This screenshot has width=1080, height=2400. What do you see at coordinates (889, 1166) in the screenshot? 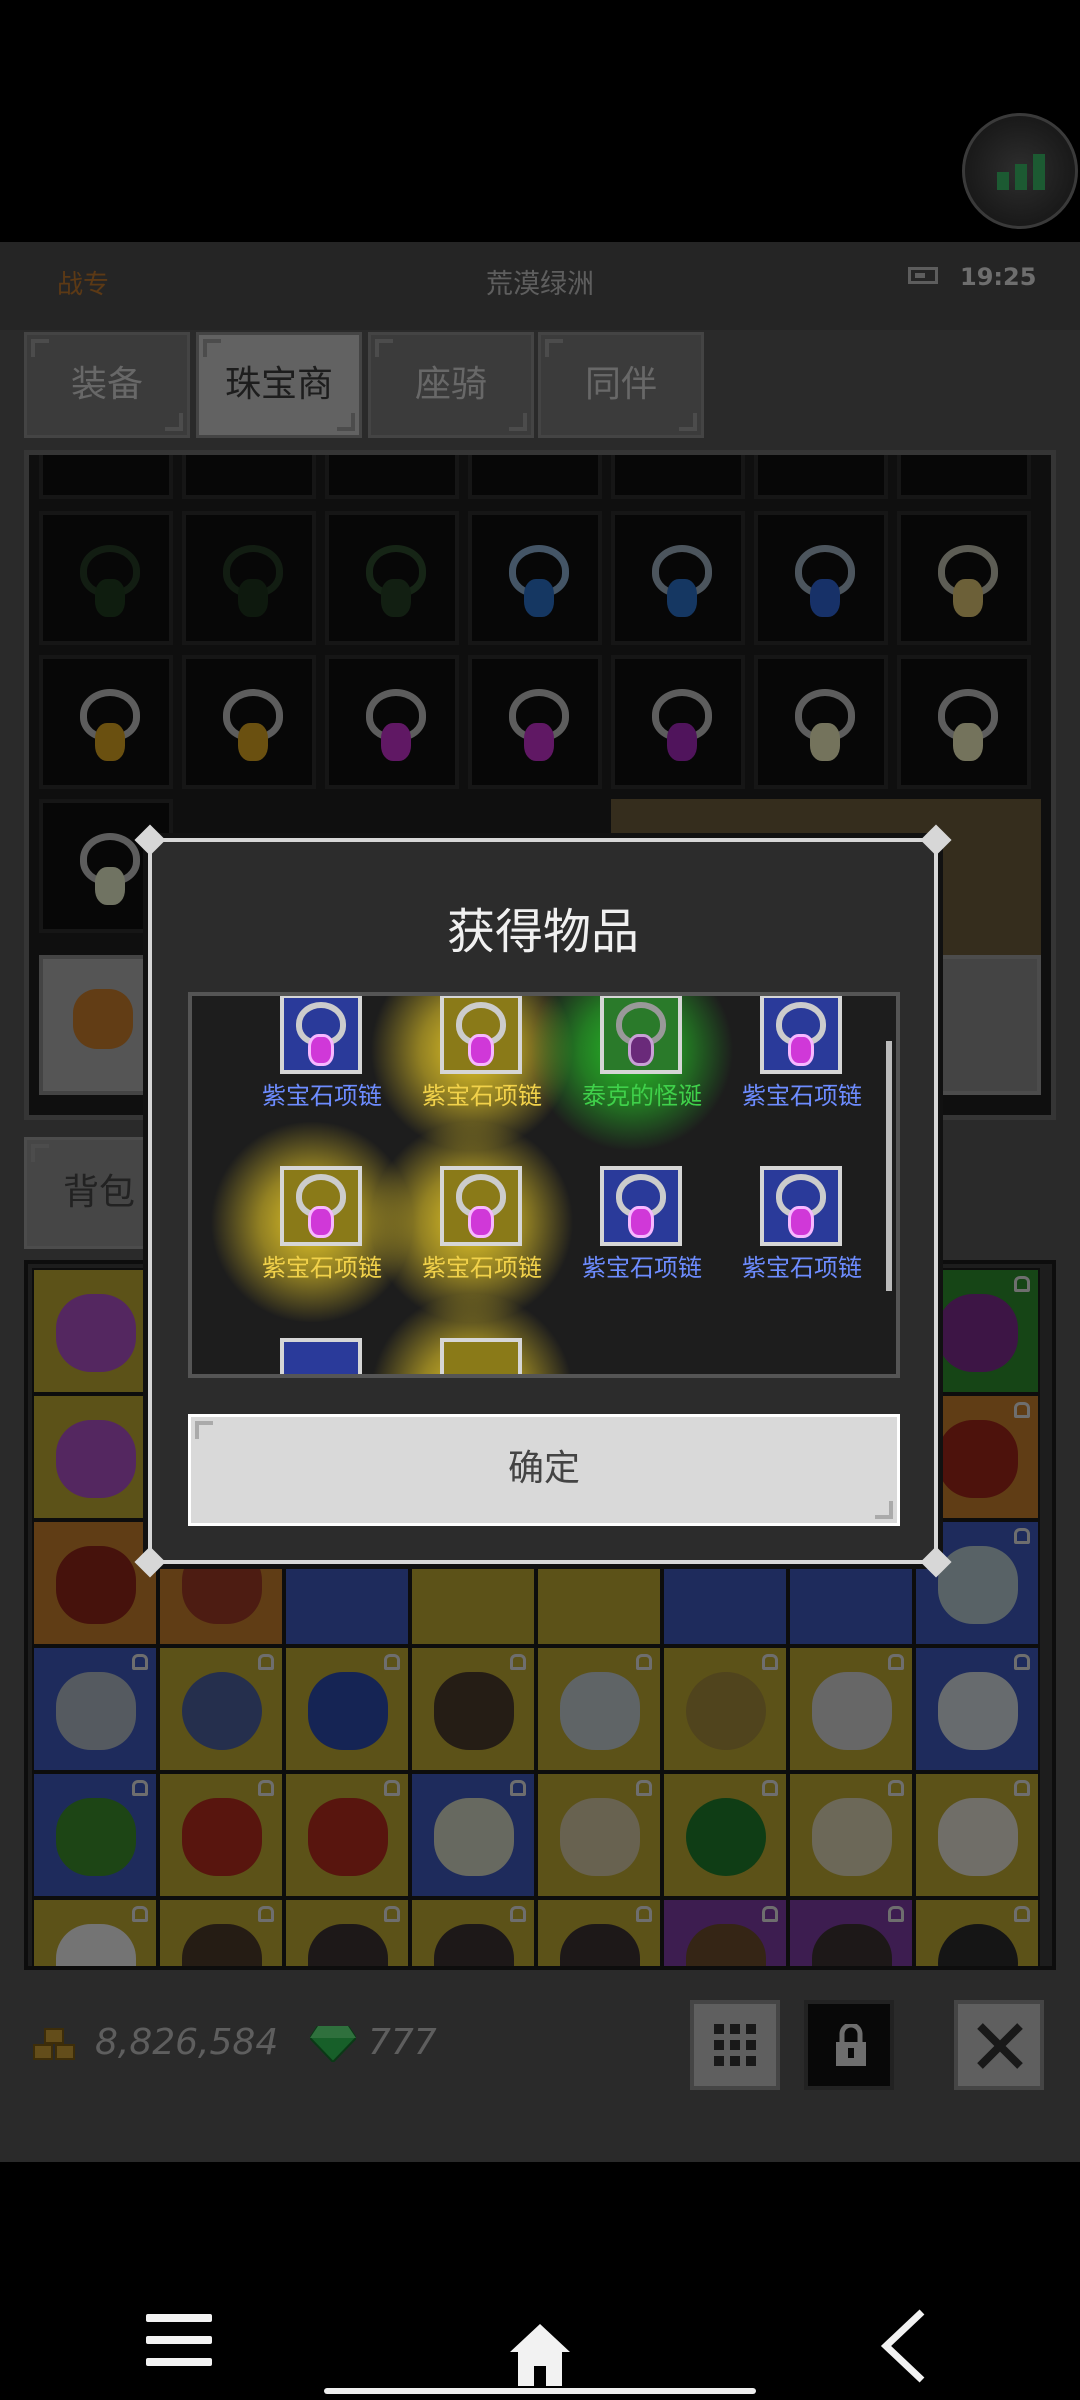
I see `reward-scrollbar` at bounding box center [889, 1166].